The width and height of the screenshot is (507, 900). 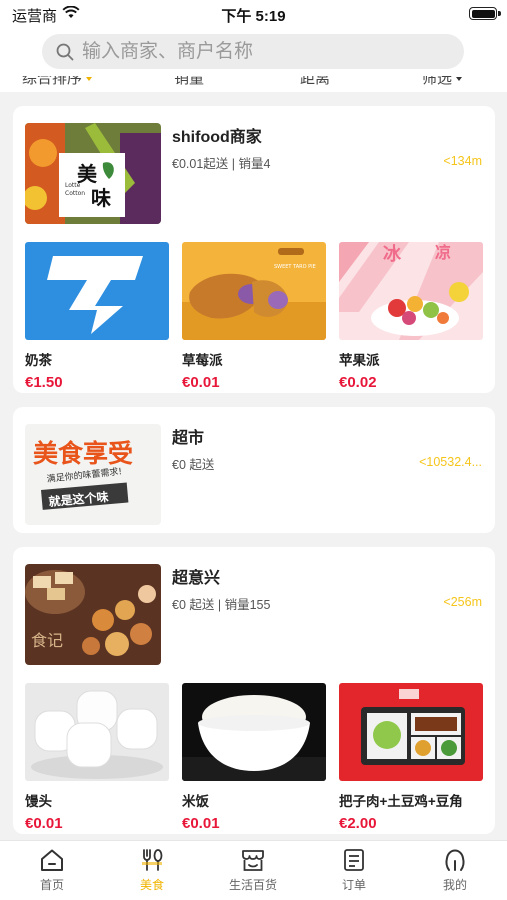 I want to click on shop-name: 超意兴, so click(x=196, y=578).